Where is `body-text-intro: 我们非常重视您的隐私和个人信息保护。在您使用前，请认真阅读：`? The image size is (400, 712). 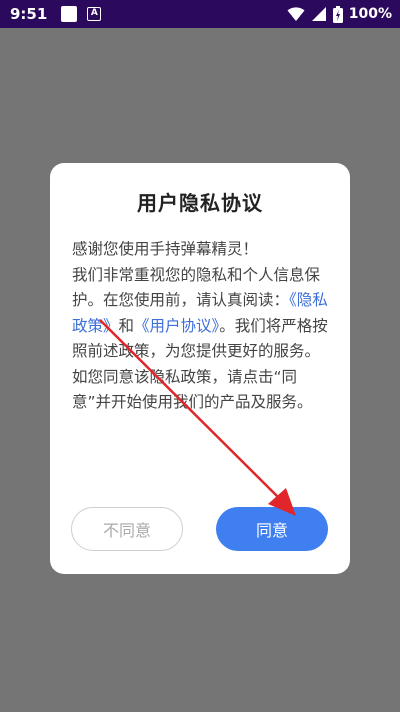
body-text-intro: 我们非常重视您的隐私和个人信息保护。在您使用前，请认真阅读： is located at coordinates (196, 287).